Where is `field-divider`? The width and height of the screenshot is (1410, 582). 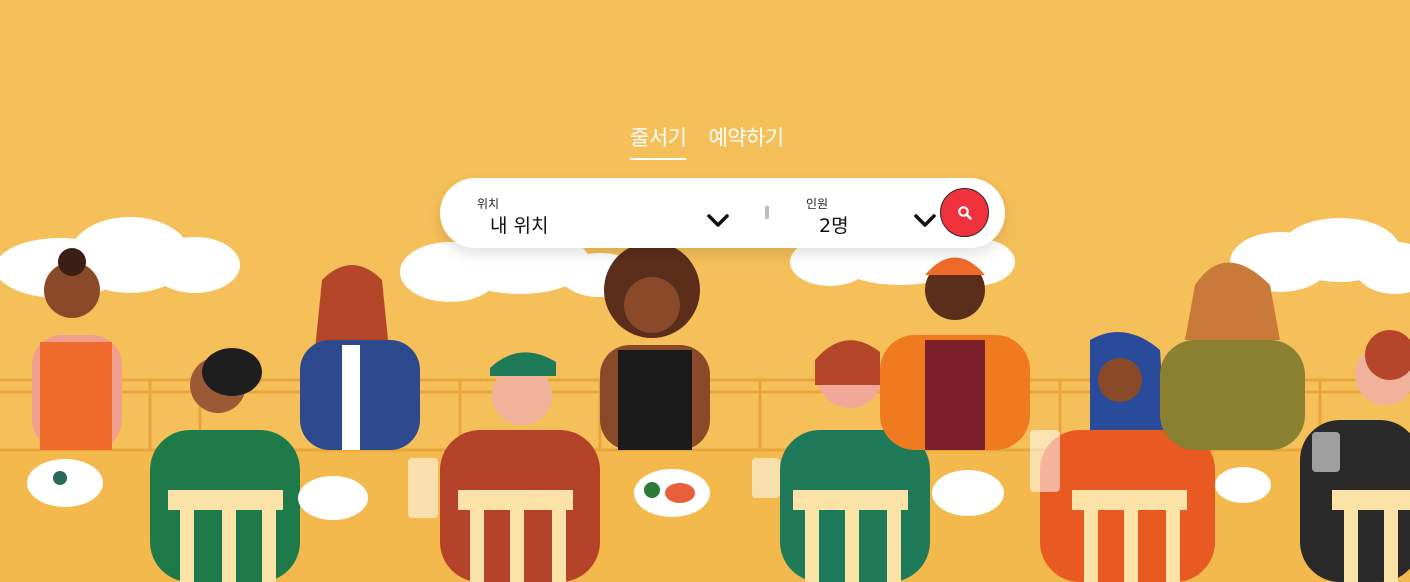
field-divider is located at coordinates (767, 212).